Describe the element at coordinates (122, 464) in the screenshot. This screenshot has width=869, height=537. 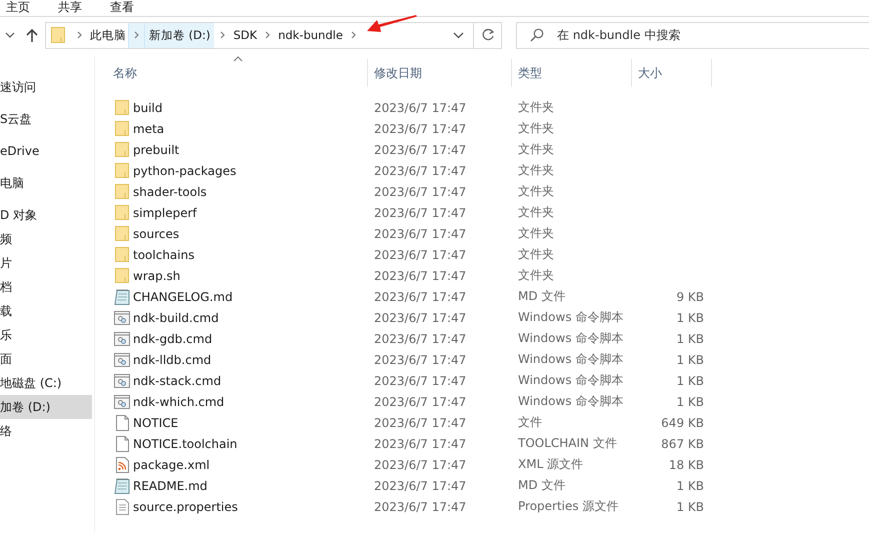
I see `feed-file-icon` at that location.